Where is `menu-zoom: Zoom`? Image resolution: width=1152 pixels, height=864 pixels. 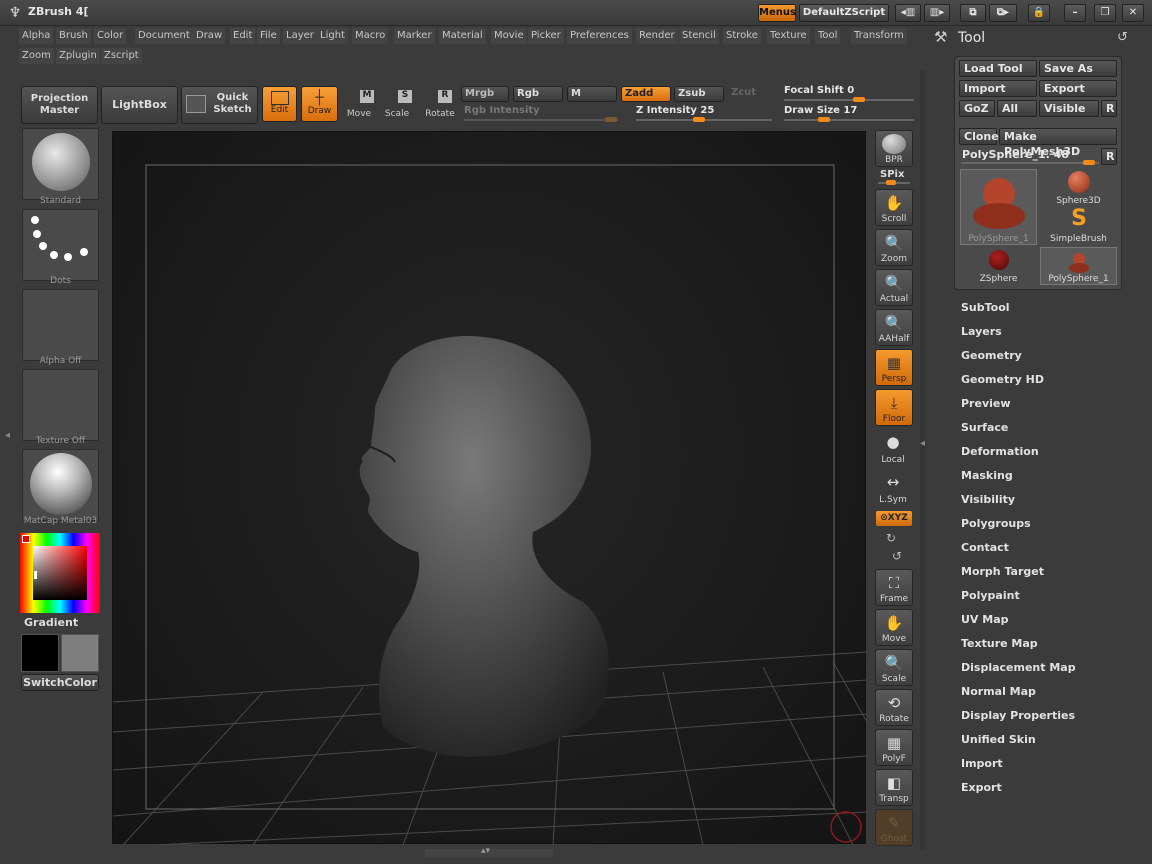 menu-zoom: Zoom is located at coordinates (36, 56).